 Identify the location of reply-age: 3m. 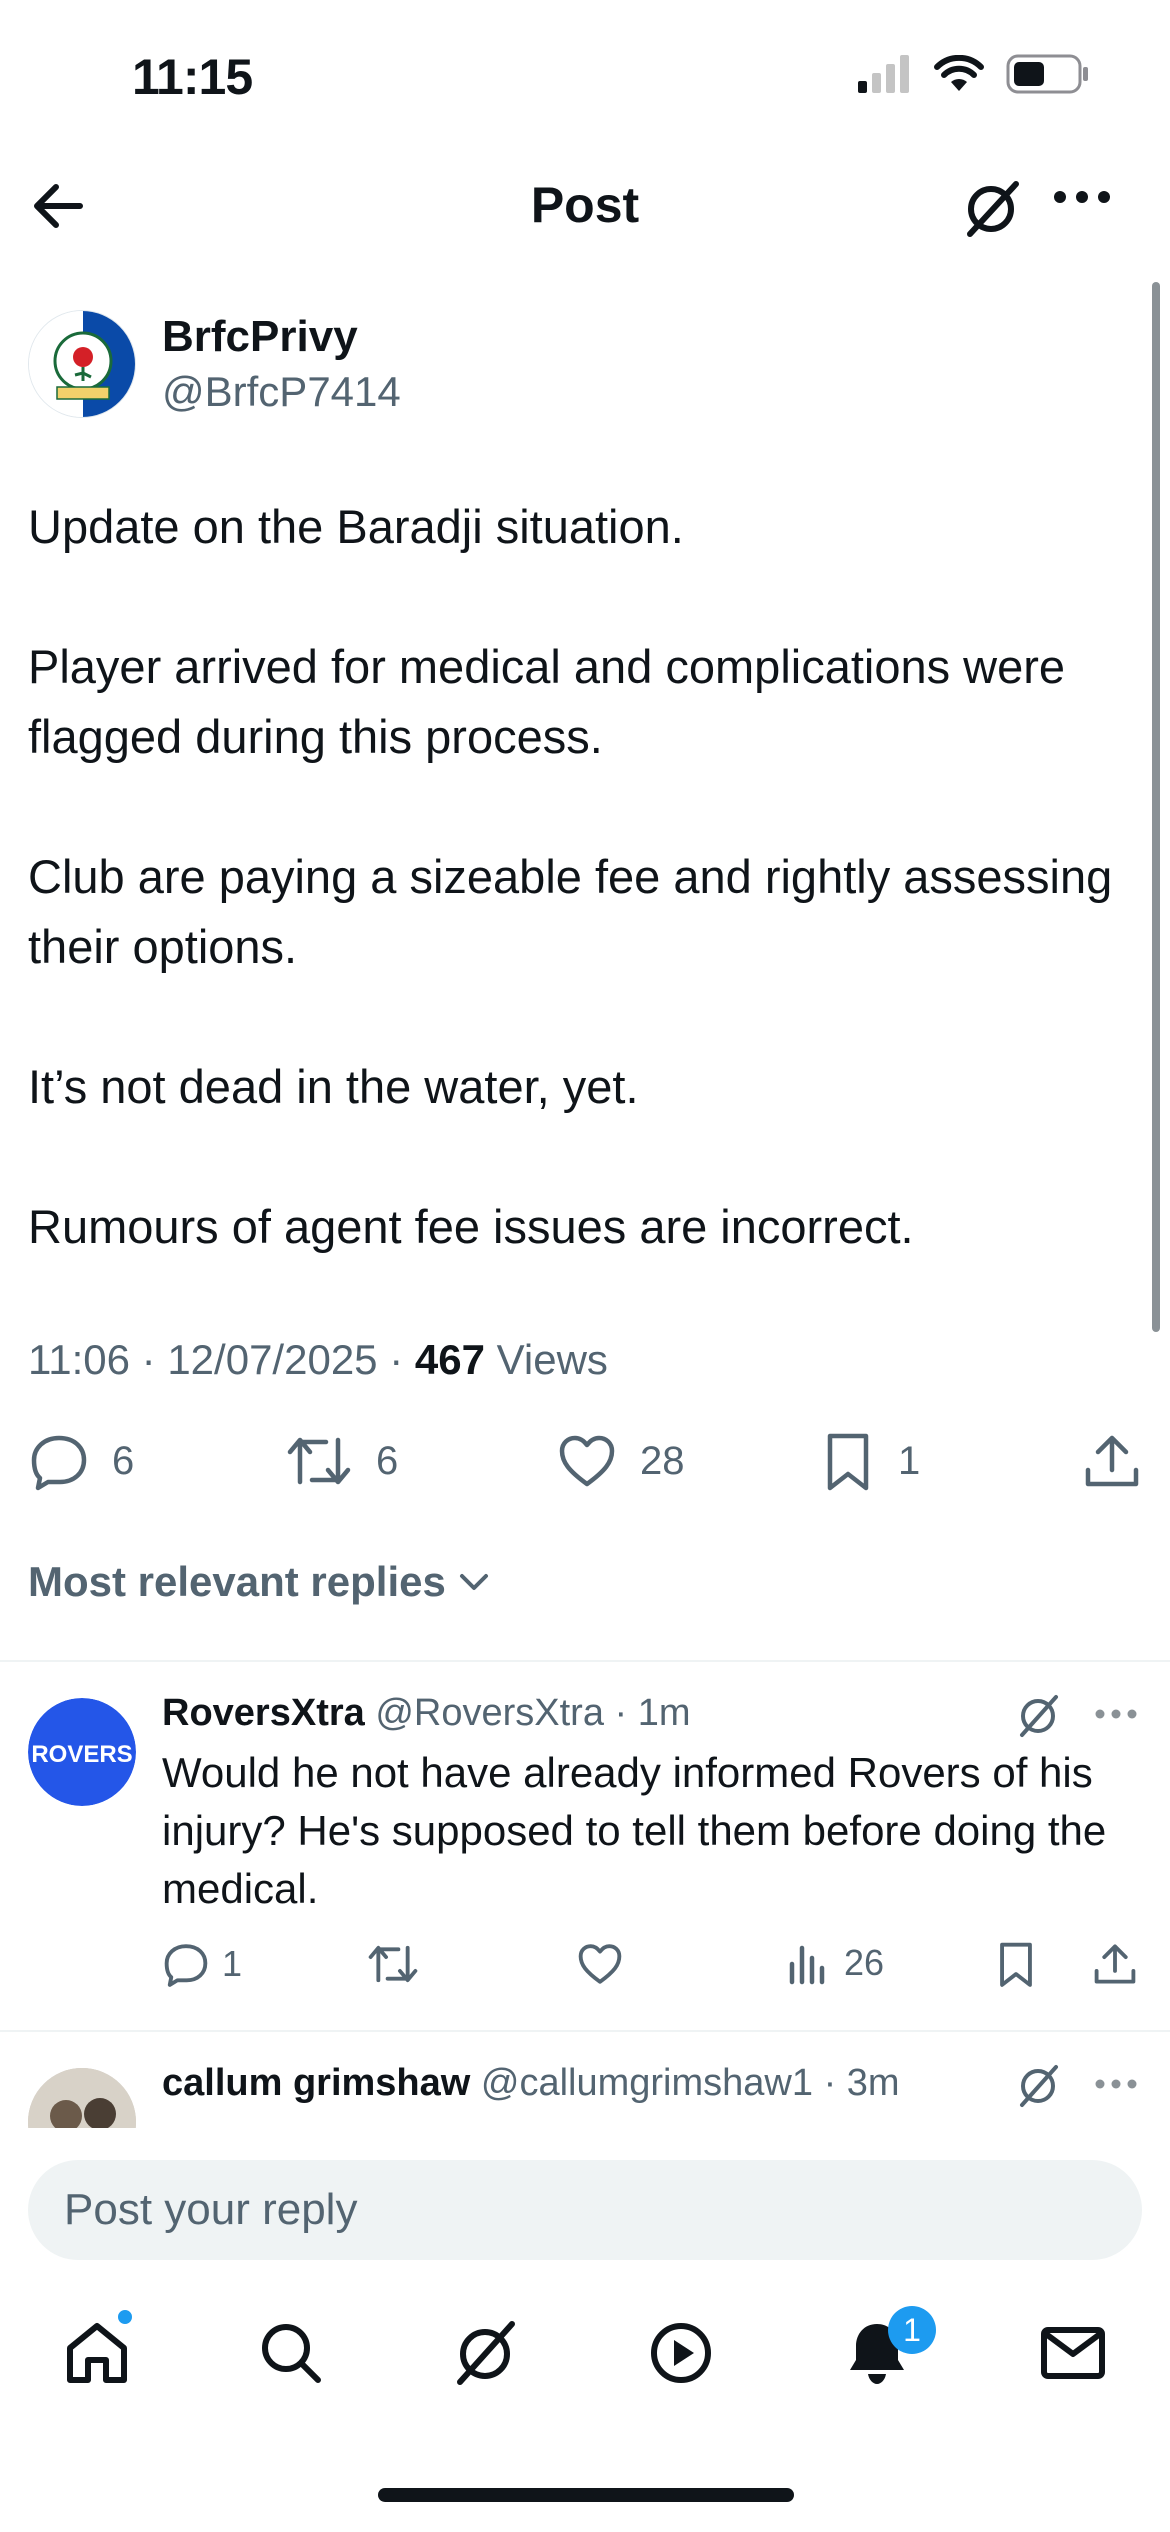
(873, 2083).